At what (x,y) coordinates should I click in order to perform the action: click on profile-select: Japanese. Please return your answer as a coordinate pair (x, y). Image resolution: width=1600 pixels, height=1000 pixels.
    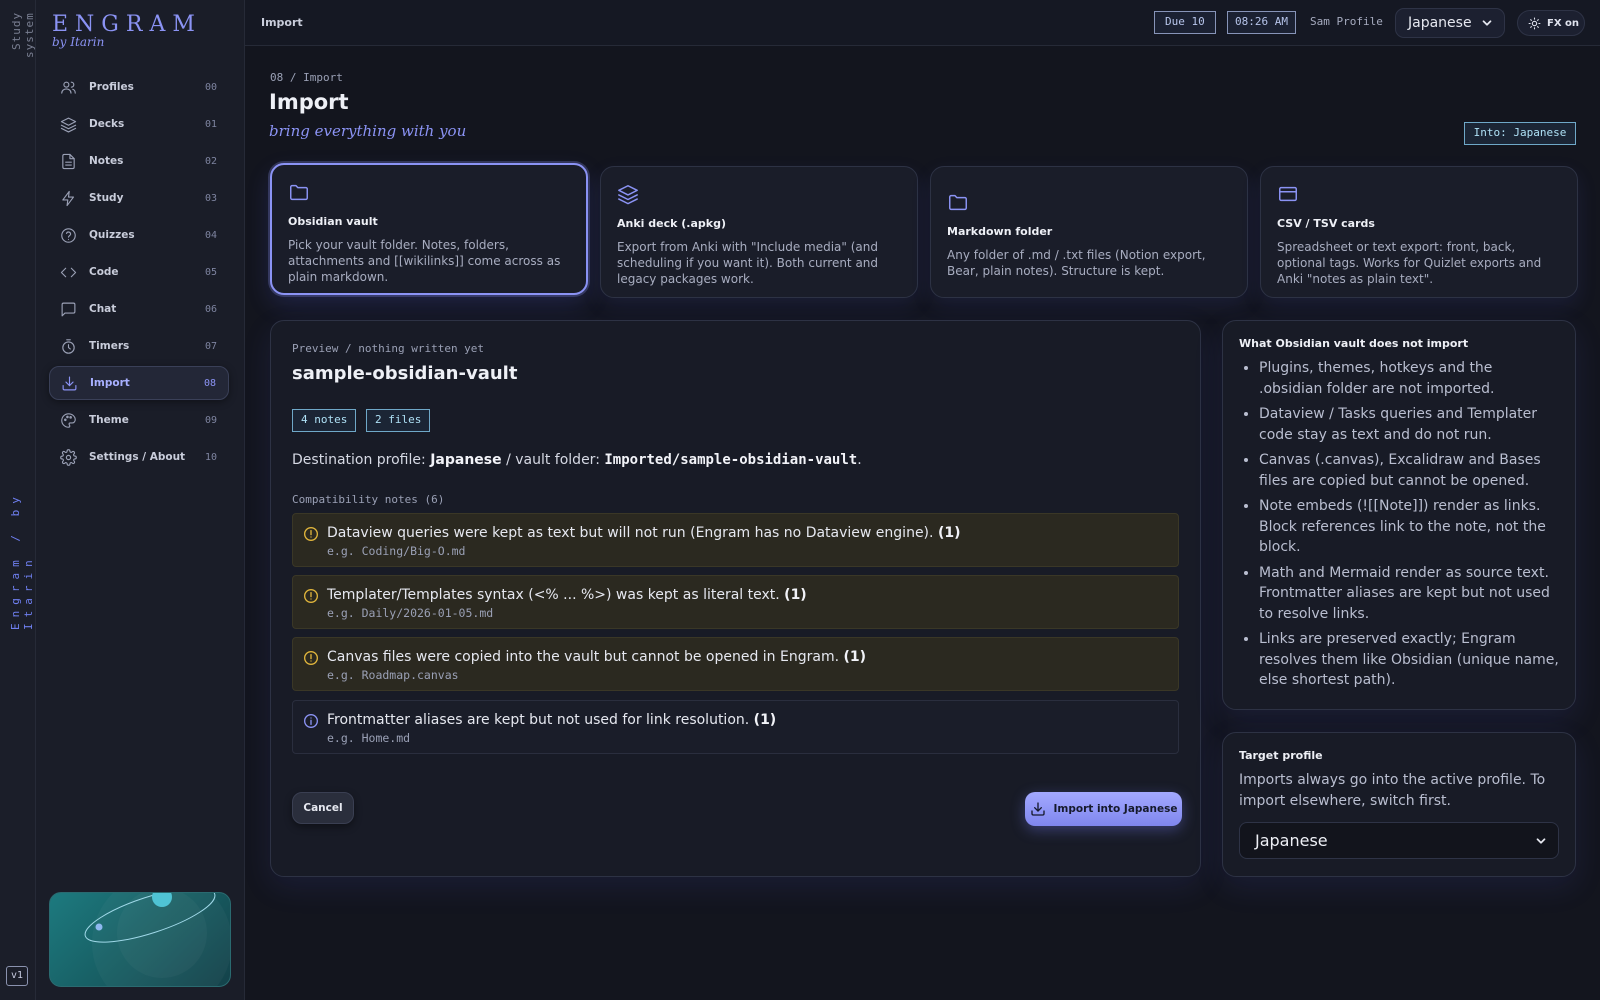
    Looking at the image, I should click on (1450, 23).